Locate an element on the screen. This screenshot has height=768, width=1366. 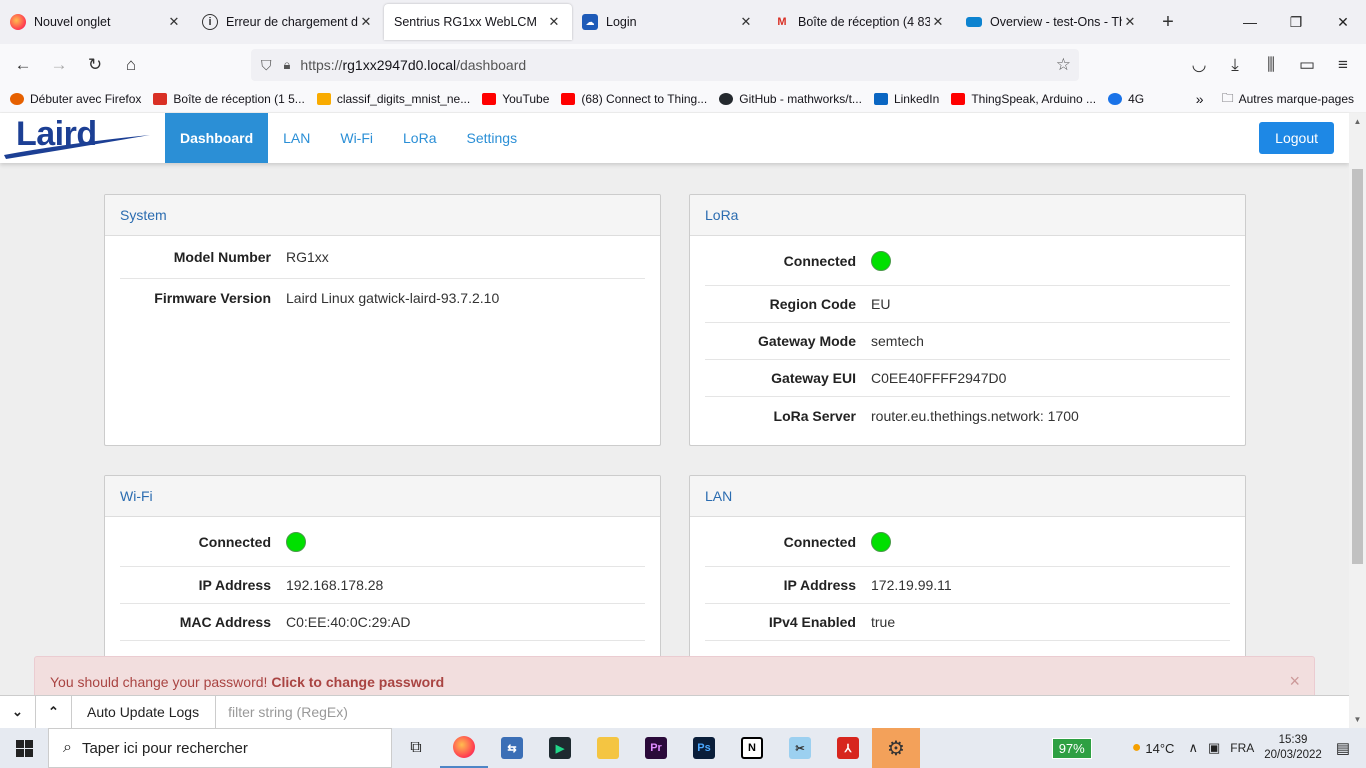
row-value: router.eu.thethings.network: 1700 is located at coordinates (975, 415).